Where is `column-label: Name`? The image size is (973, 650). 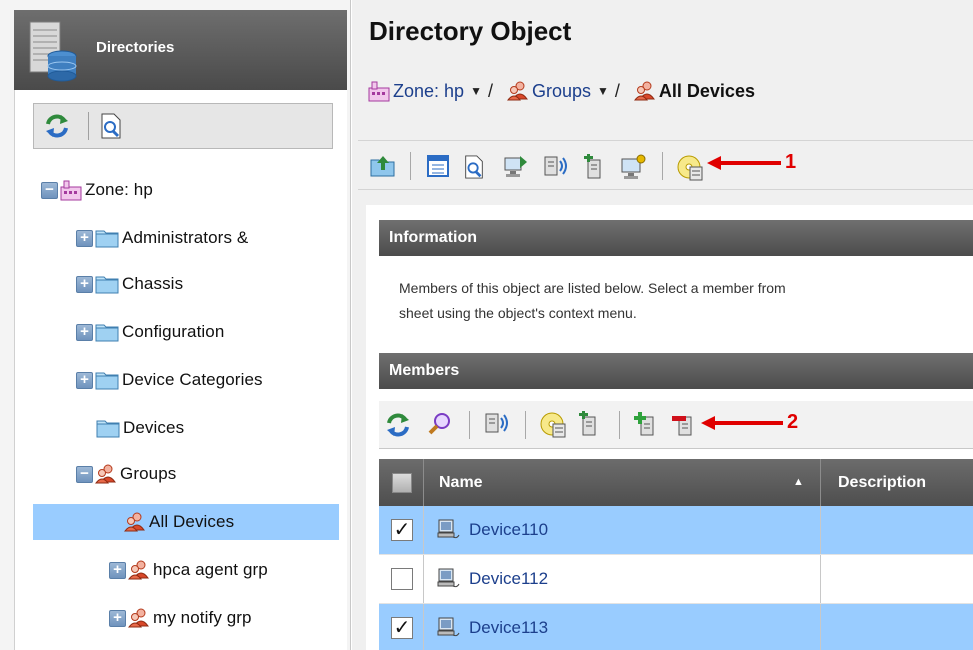
column-label: Name is located at coordinates (461, 482).